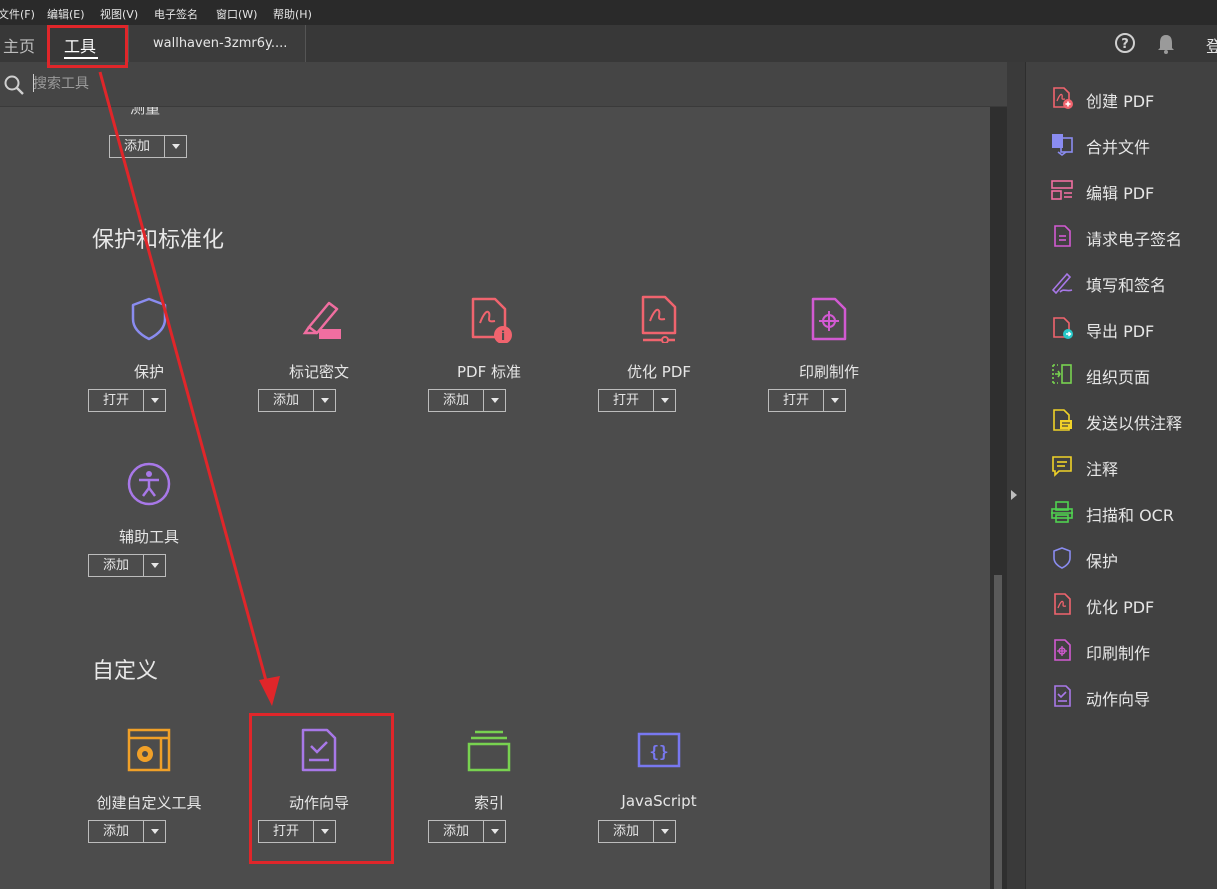 This screenshot has width=1217, height=889. I want to click on section-title-customize: 自定义, so click(125, 671).